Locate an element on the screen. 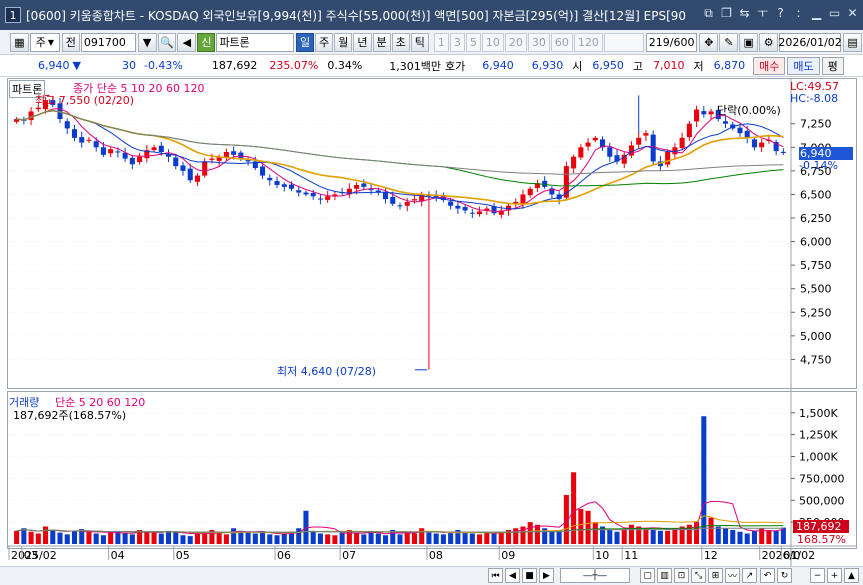  scroll-prev-button: ◀ is located at coordinates (512, 575).